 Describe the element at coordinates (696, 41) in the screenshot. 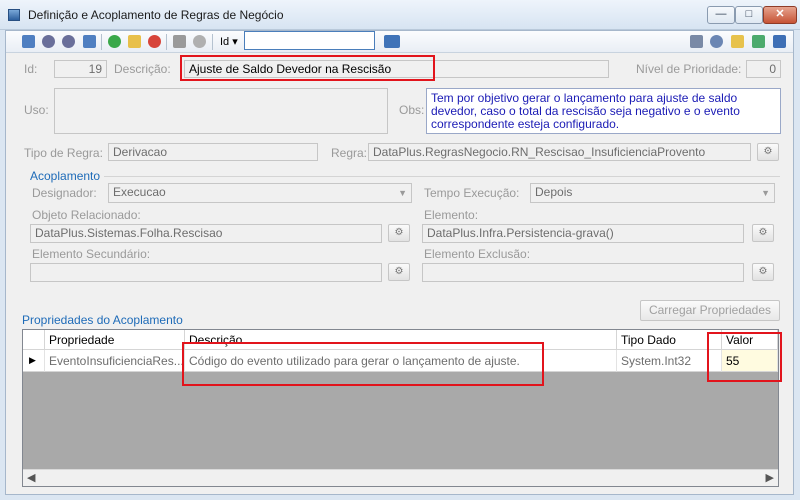

I see `view-icon` at that location.